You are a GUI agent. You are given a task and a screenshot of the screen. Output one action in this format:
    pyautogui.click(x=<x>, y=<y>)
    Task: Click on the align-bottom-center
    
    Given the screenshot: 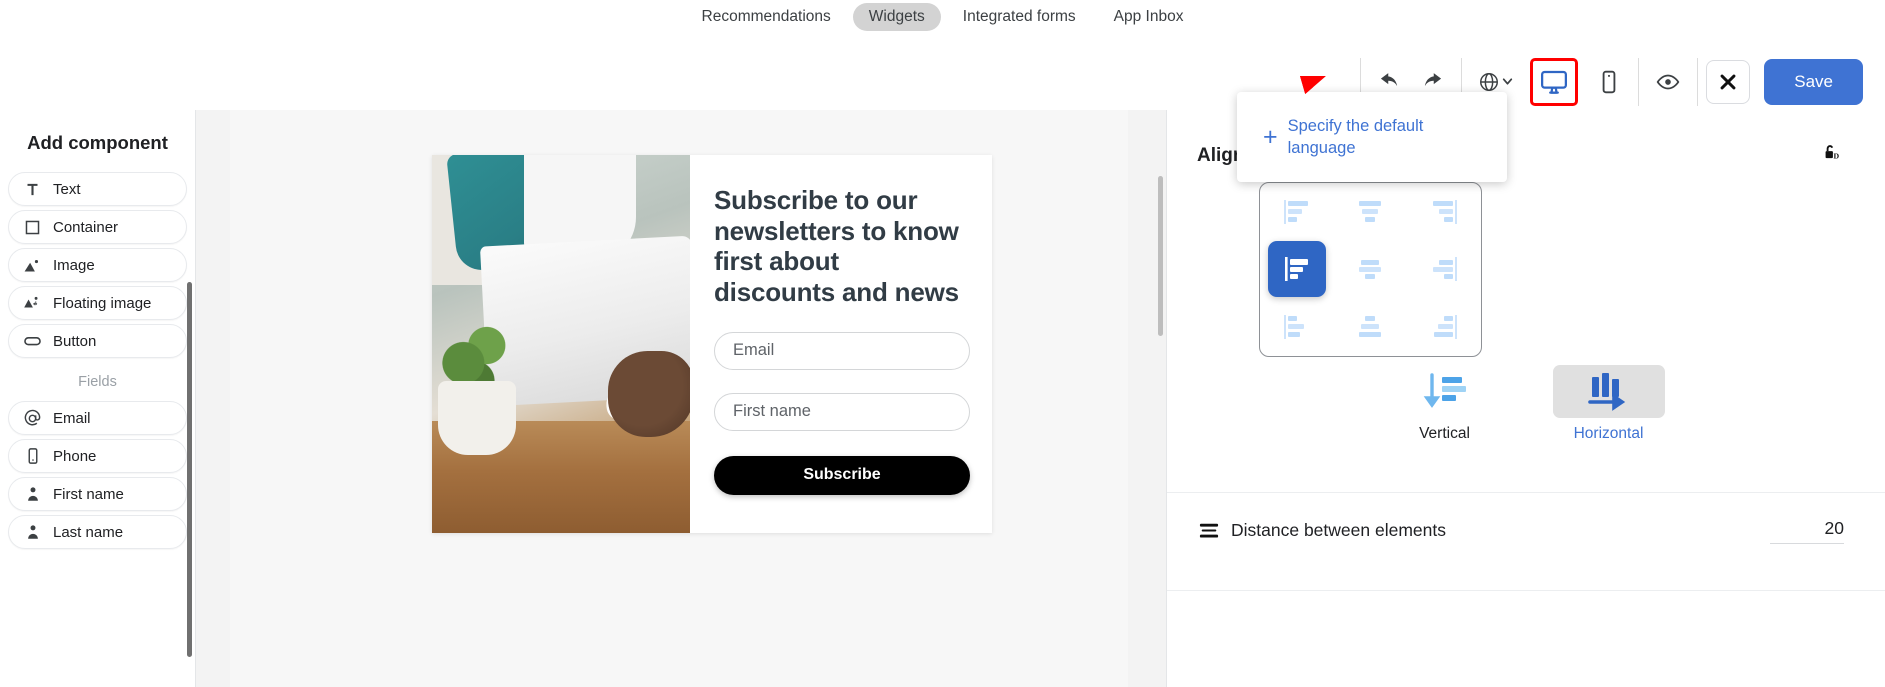 What is the action you would take?
    pyautogui.click(x=1371, y=327)
    